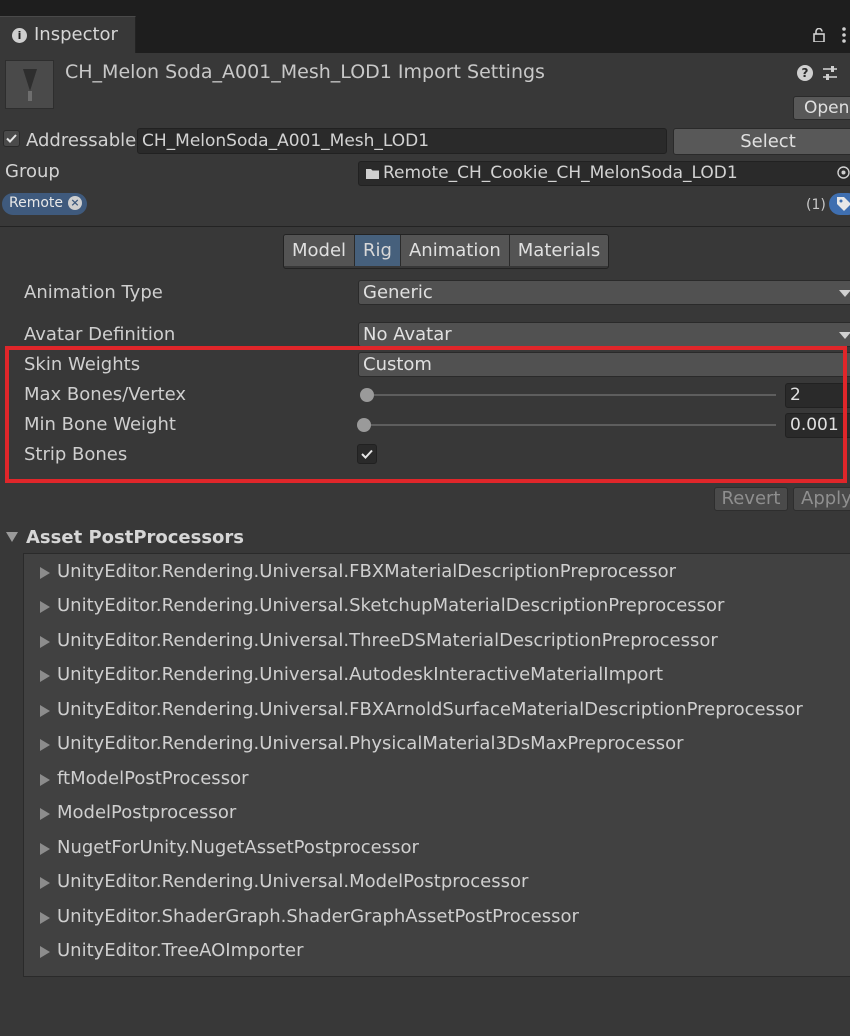 The width and height of the screenshot is (850, 1036). What do you see at coordinates (816, 205) in the screenshot?
I see `label-count: (1)` at bounding box center [816, 205].